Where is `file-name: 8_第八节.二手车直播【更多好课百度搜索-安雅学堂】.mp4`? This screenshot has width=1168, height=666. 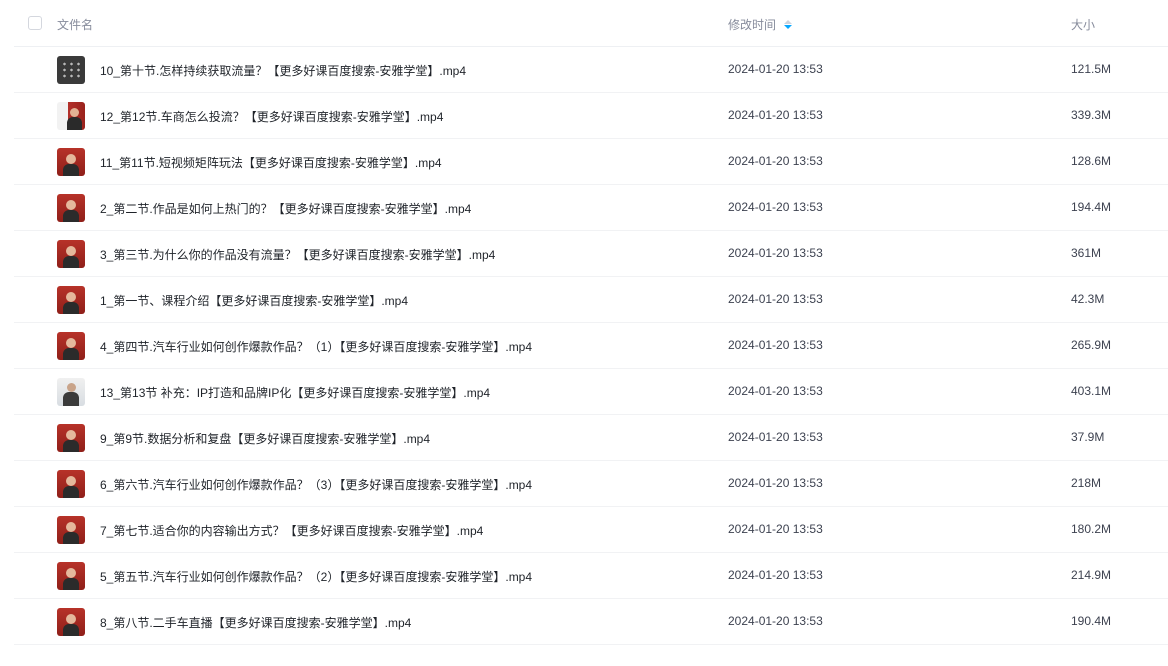
file-name: 8_第八节.二手车直播【更多好课百度搜索-安雅学堂】.mp4 is located at coordinates (255, 622).